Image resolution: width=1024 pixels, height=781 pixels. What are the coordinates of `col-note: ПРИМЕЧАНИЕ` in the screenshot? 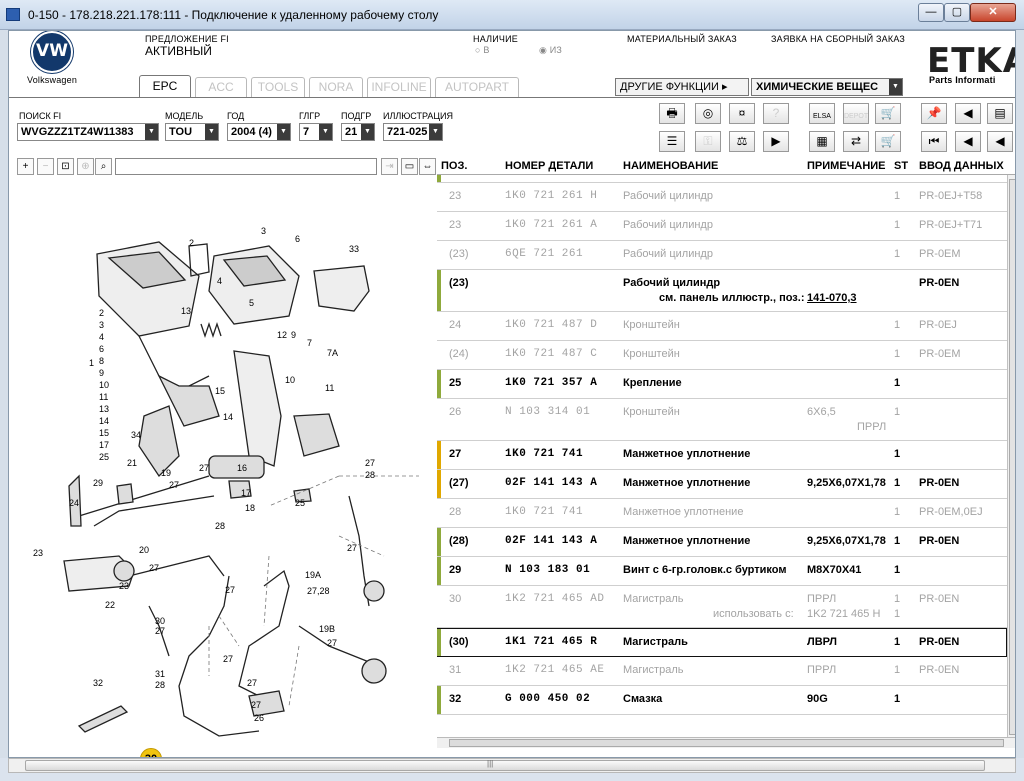 It's located at (846, 166).